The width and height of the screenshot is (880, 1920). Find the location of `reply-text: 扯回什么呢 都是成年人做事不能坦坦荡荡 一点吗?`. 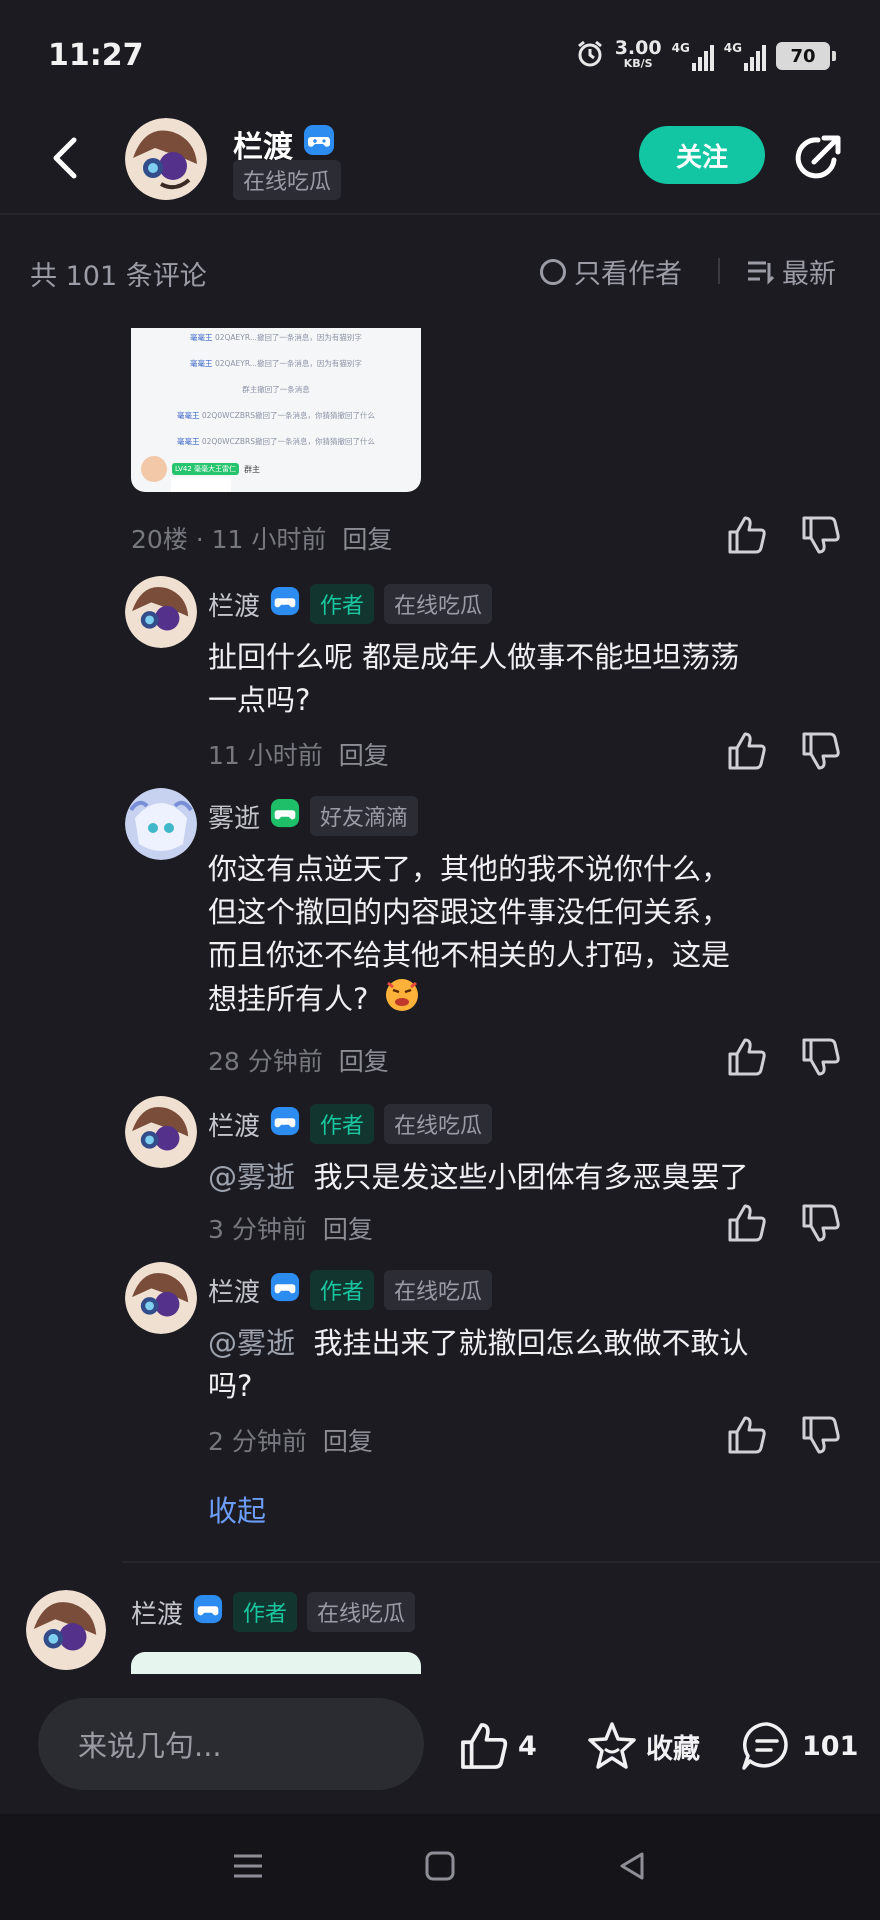

reply-text: 扯回什么呢 都是成年人做事不能坦坦荡荡 一点吗? is located at coordinates (474, 678).